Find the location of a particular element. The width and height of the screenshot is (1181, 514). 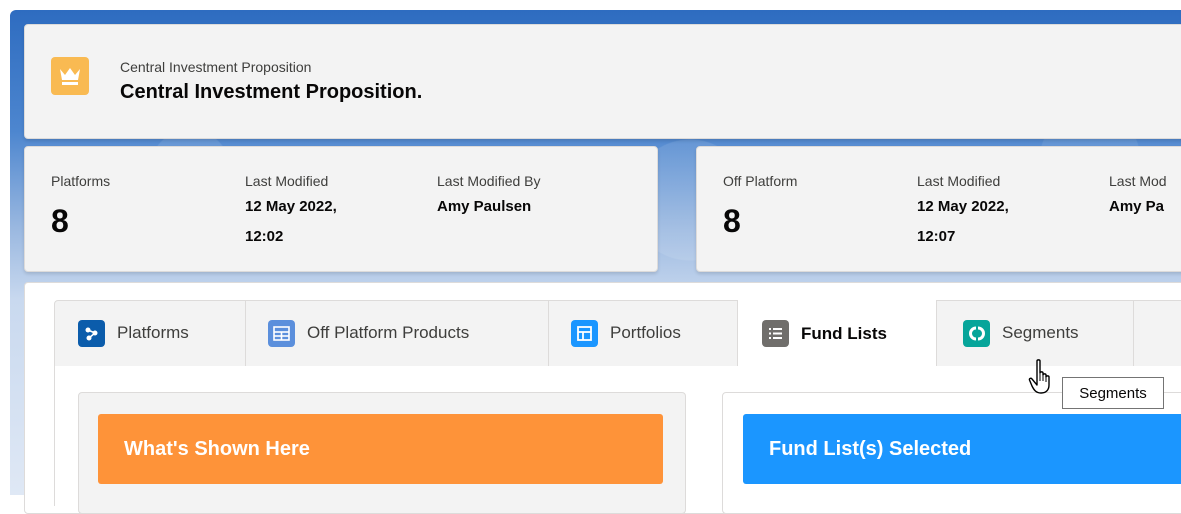

last-modified-time: 12:02 is located at coordinates (264, 236).